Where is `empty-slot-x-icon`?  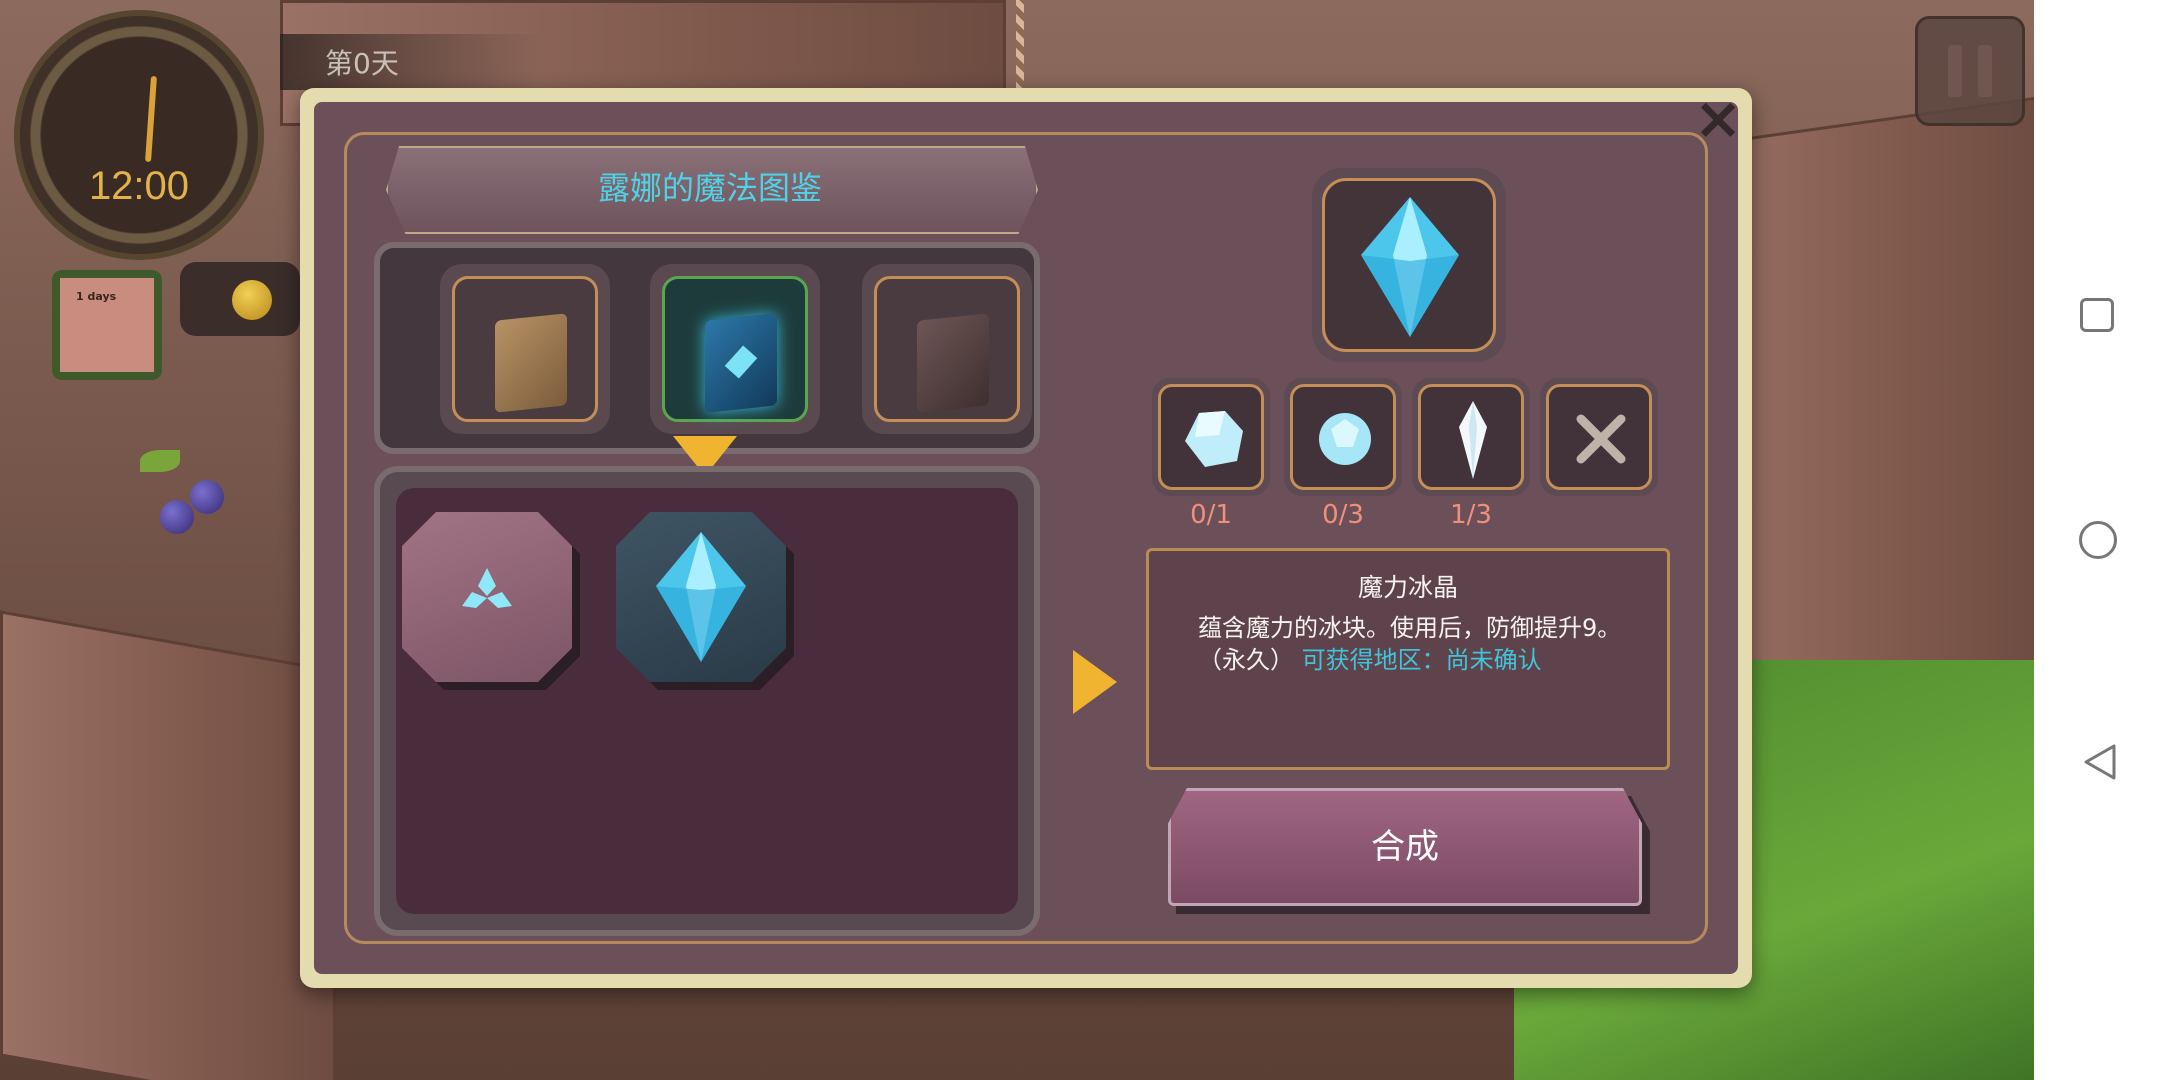
empty-slot-x-icon is located at coordinates (1601, 439).